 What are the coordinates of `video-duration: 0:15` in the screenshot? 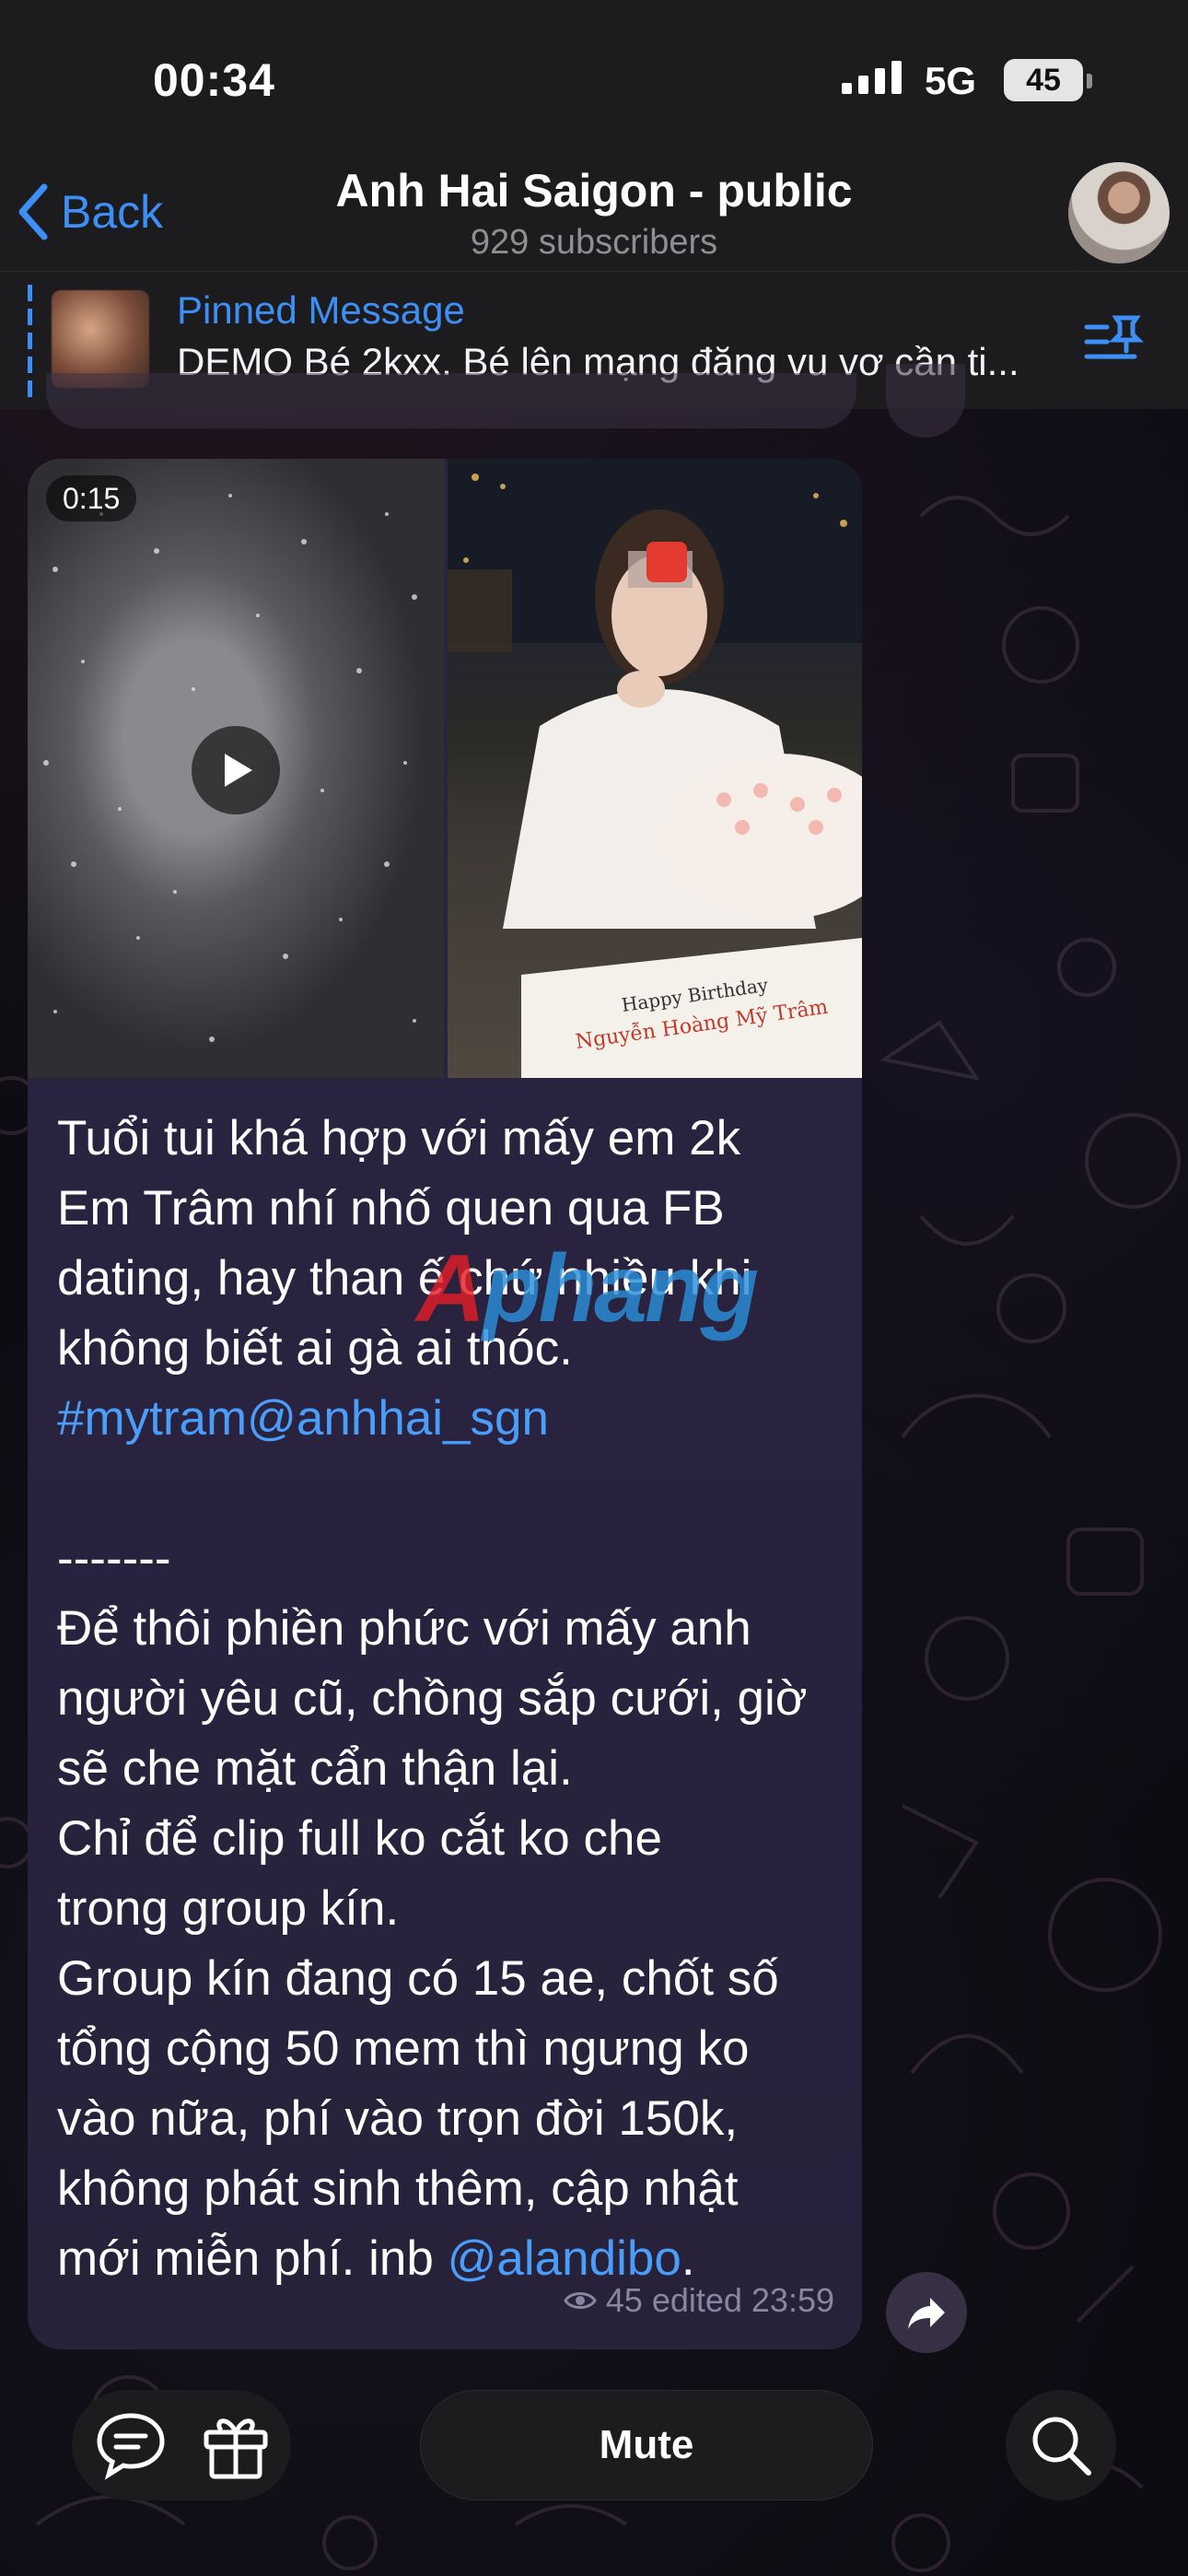 It's located at (91, 498).